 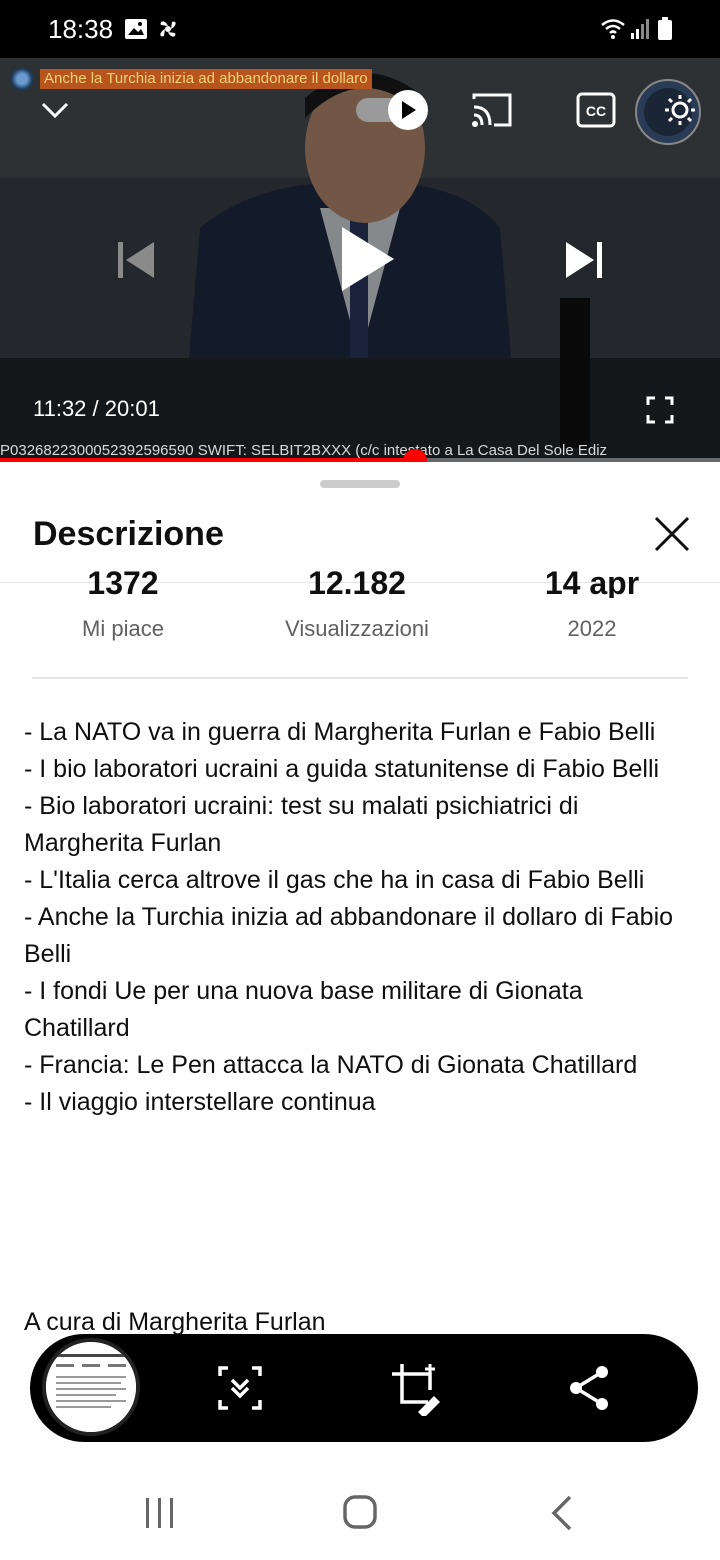 I want to click on home-icon, so click(x=360, y=1512).